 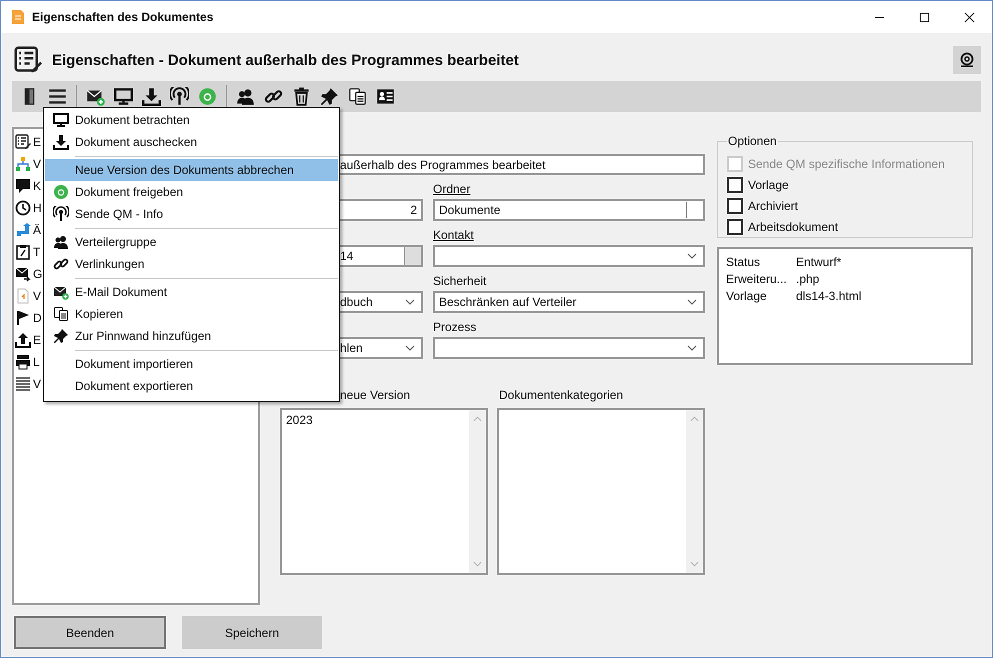 I want to click on dropdown: Beschränken auf Verteiler, so click(x=569, y=302).